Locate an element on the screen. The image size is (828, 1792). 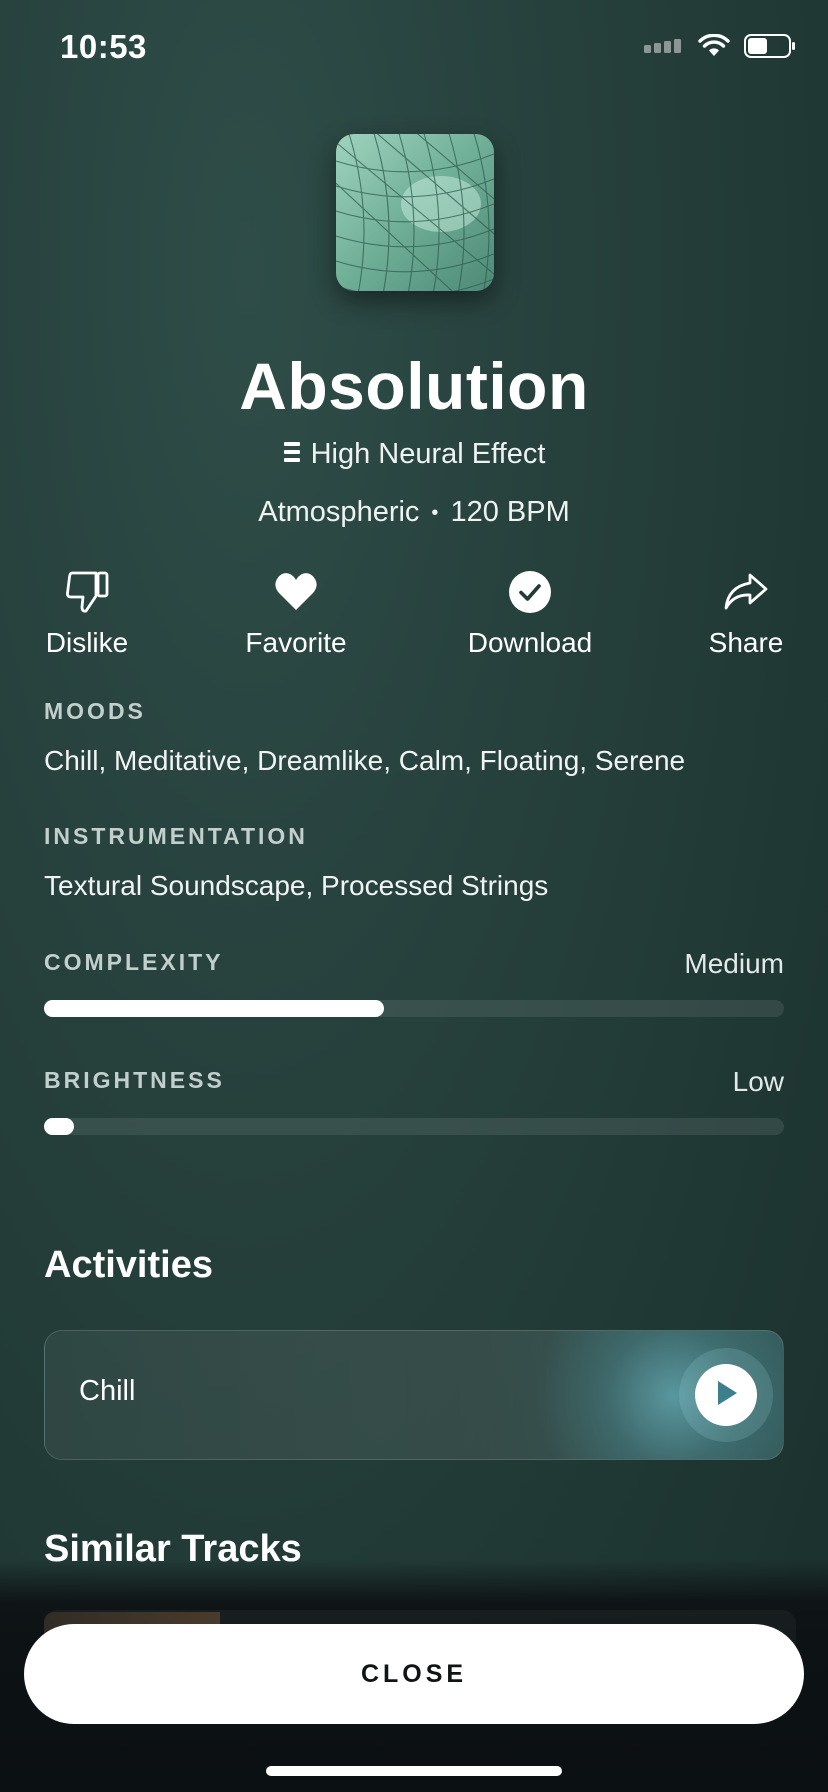
share-button: Share is located at coordinates (746, 614).